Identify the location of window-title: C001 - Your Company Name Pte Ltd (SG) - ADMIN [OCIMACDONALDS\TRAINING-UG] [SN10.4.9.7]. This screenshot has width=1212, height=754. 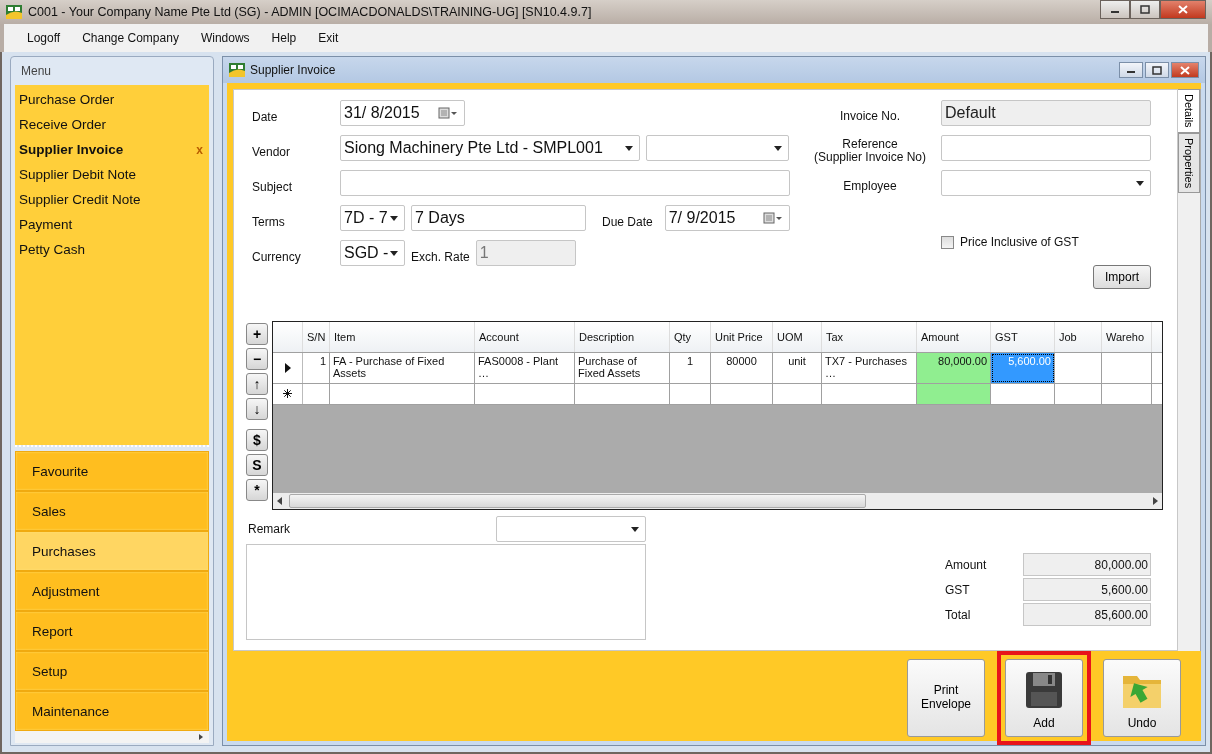
(310, 12).